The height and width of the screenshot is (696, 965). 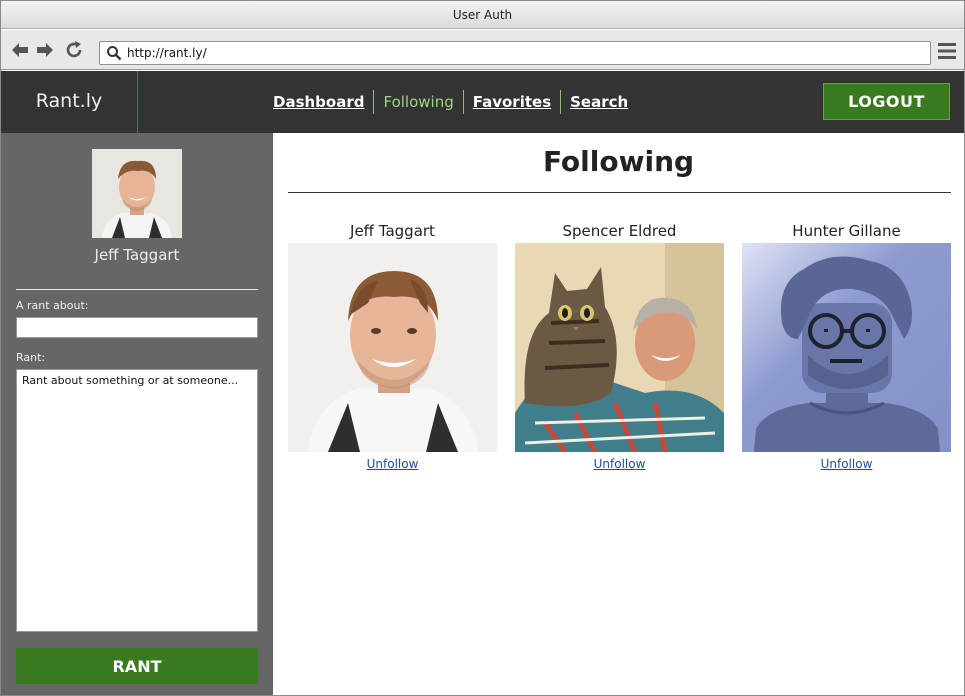 I want to click on url-text: http://rant.ly/, so click(x=167, y=53).